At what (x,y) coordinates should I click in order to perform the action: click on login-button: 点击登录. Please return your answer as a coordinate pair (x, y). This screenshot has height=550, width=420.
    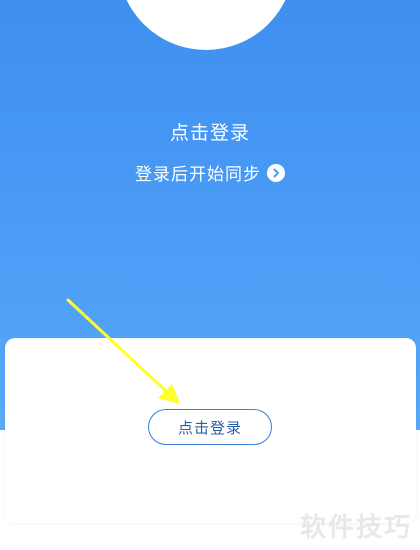
    Looking at the image, I should click on (210, 427).